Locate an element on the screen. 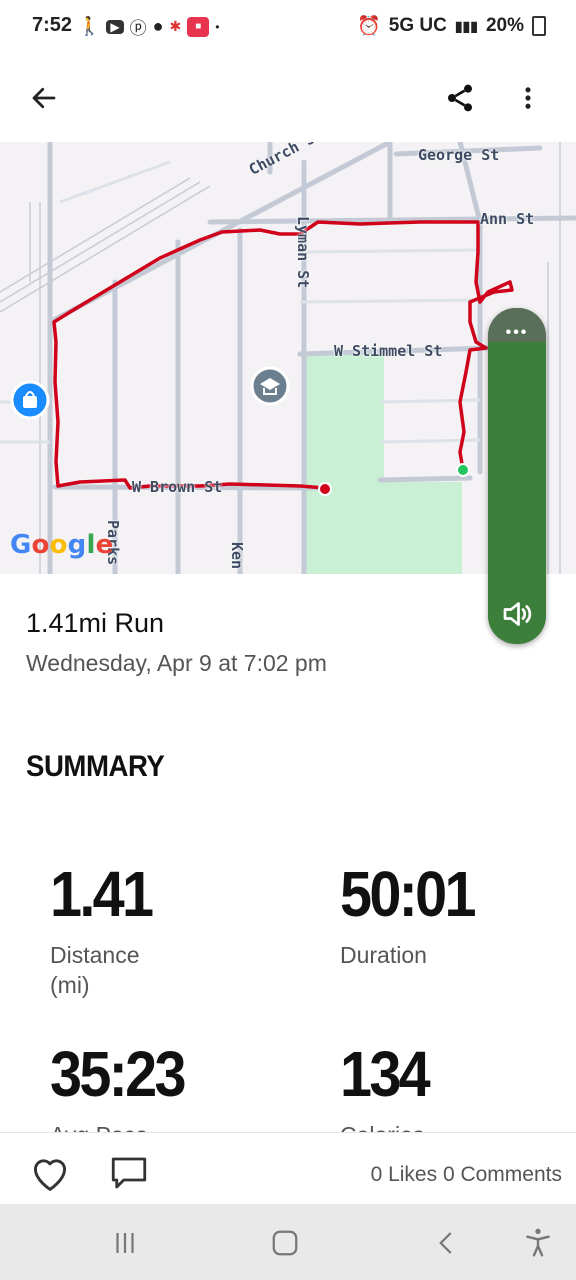 This screenshot has width=576, height=1280. status-notification-icons: 🚶 ▶ ⓟ ● ✱ ■ • is located at coordinates (148, 26).